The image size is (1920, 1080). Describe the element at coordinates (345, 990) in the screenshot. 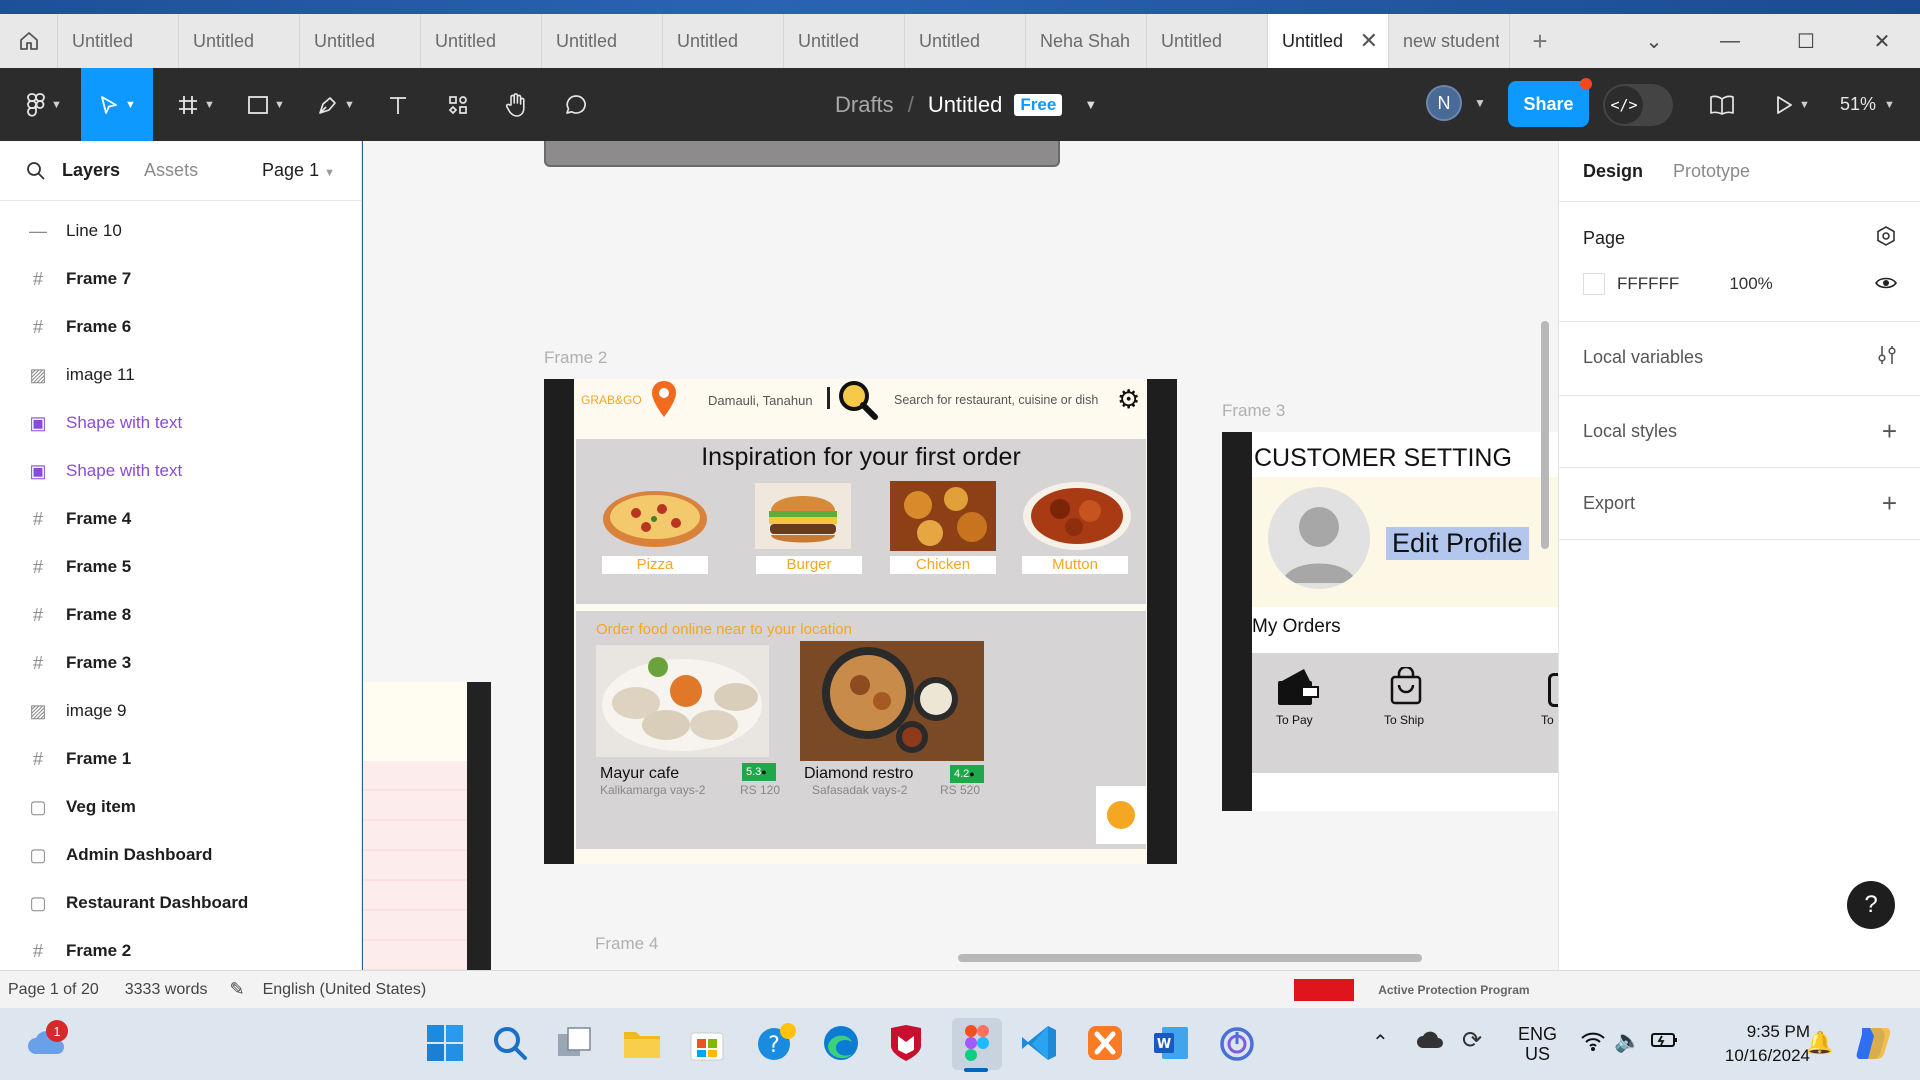

I see `language-indicator: English (United States)` at that location.